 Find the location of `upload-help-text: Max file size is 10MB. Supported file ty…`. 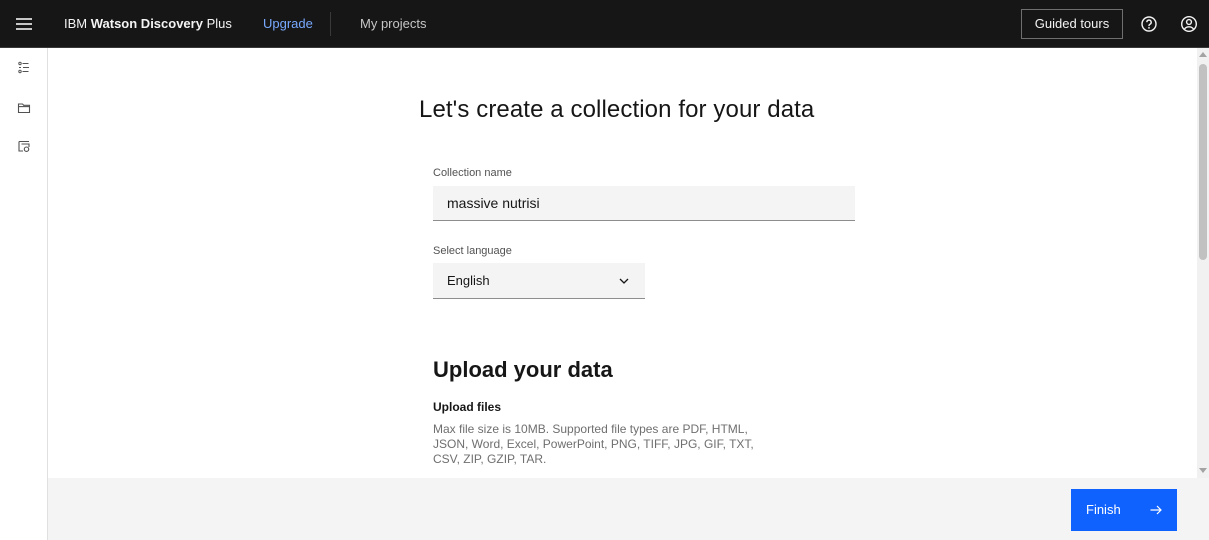

upload-help-text: Max file size is 10MB. Supported file ty… is located at coordinates (593, 444).